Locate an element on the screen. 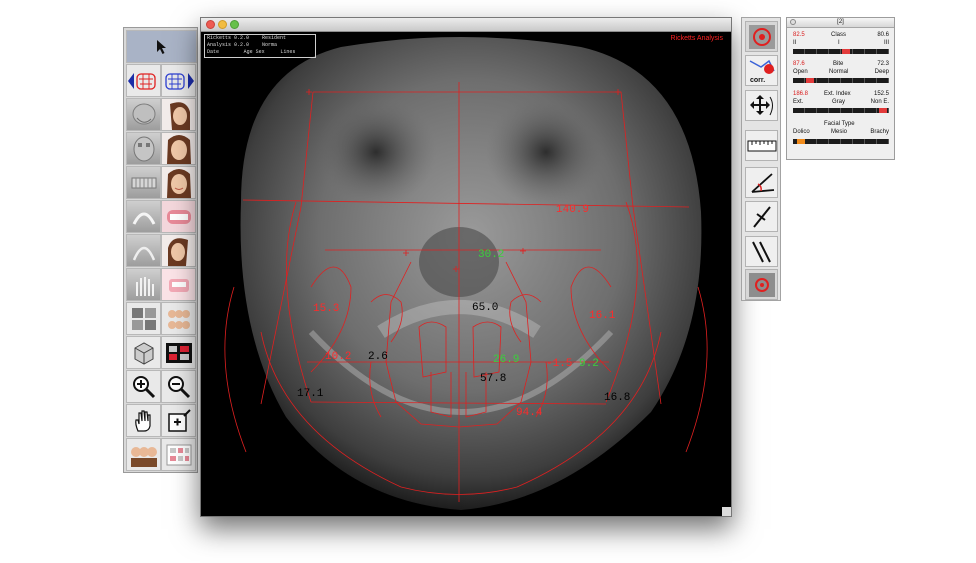 This screenshot has width=976, height=563. 3d-view-button is located at coordinates (143, 352).